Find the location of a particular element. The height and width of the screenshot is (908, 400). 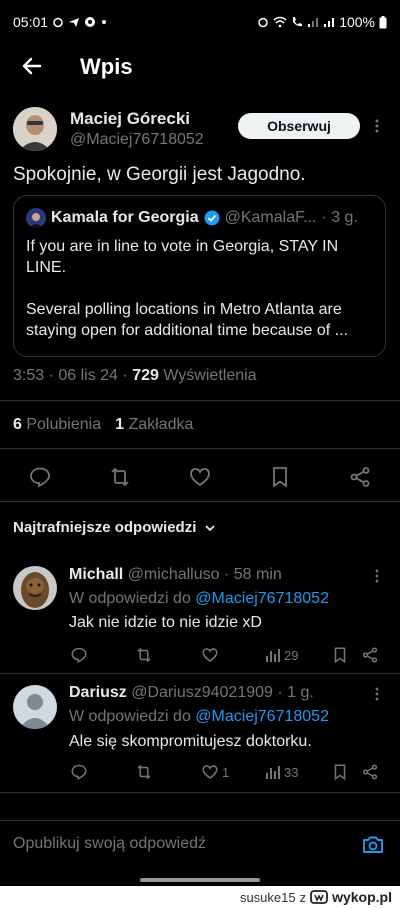

author-handle: @Maciej76718052 is located at coordinates (137, 140).